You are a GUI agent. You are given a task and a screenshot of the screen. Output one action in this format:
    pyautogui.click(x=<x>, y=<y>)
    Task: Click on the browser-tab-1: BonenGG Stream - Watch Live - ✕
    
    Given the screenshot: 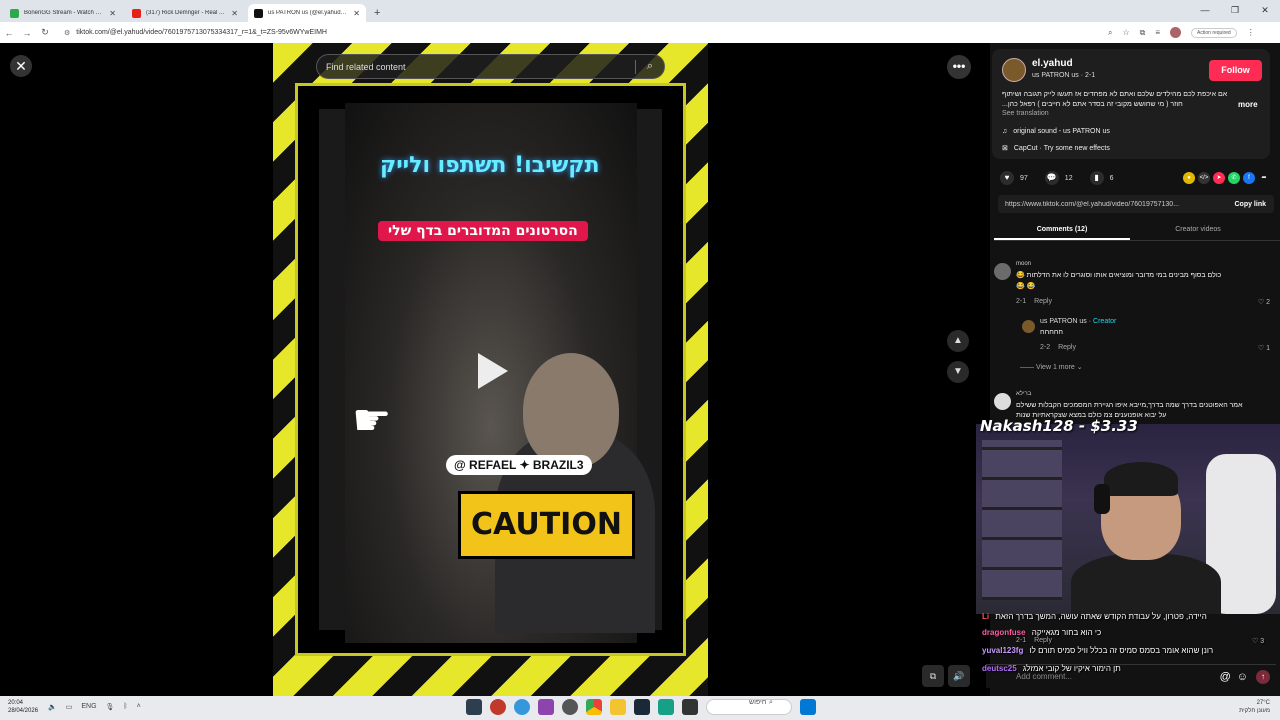 What is the action you would take?
    pyautogui.click(x=63, y=13)
    